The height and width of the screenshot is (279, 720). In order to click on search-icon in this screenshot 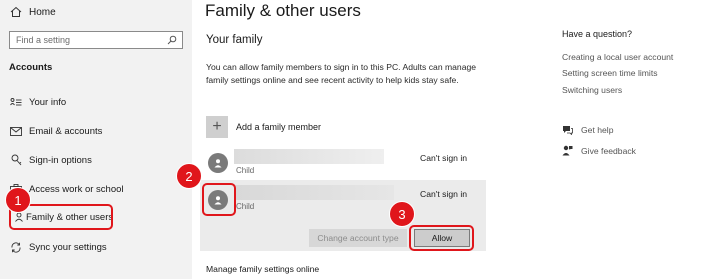, I will do `click(172, 41)`.